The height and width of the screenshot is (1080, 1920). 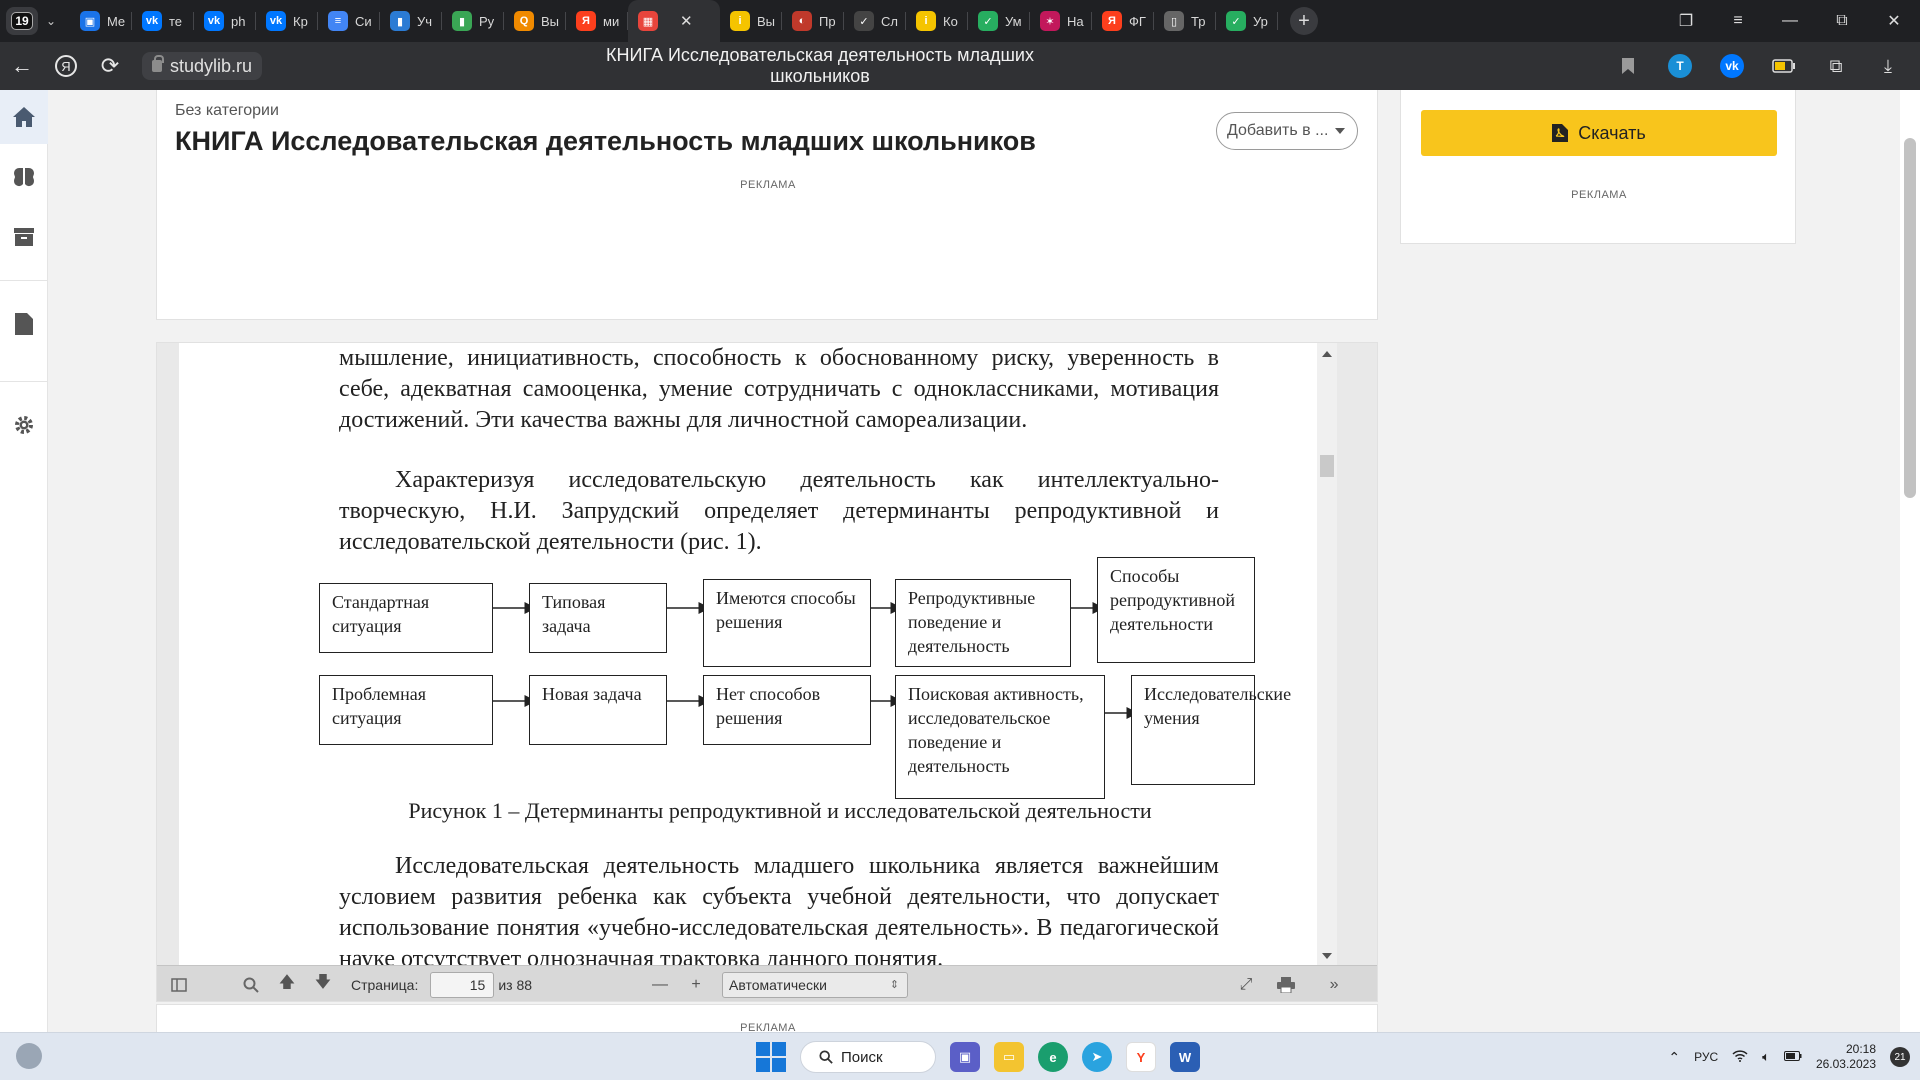 What do you see at coordinates (1141, 1057) in the screenshot?
I see `yandex-browser-icon: Y` at bounding box center [1141, 1057].